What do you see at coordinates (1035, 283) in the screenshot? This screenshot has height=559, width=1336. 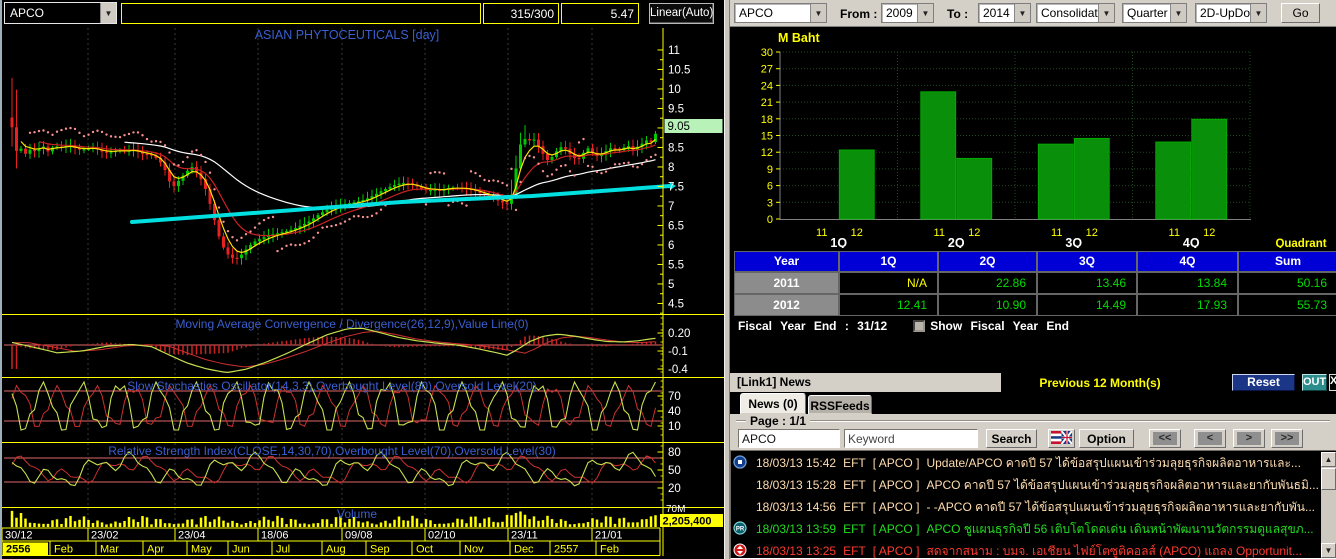 I see `table-row: 2011 N/A 22.86 13.46 13.84 50.16` at bounding box center [1035, 283].